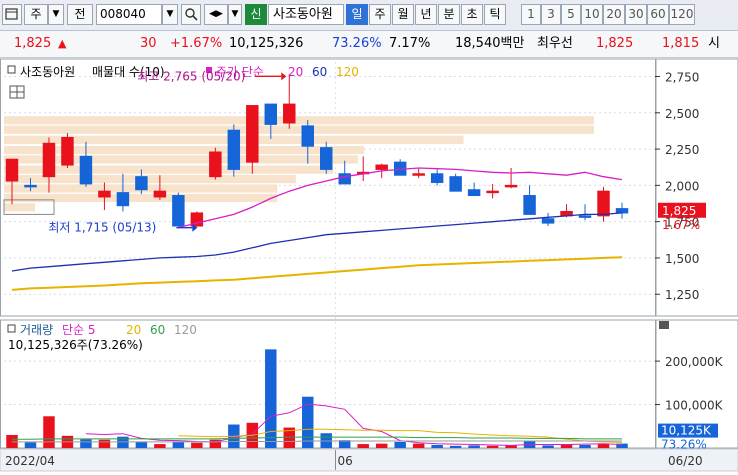 The height and width of the screenshot is (475, 738). Describe the element at coordinates (284, 76) in the screenshot. I see `high-arrow-icon` at that location.